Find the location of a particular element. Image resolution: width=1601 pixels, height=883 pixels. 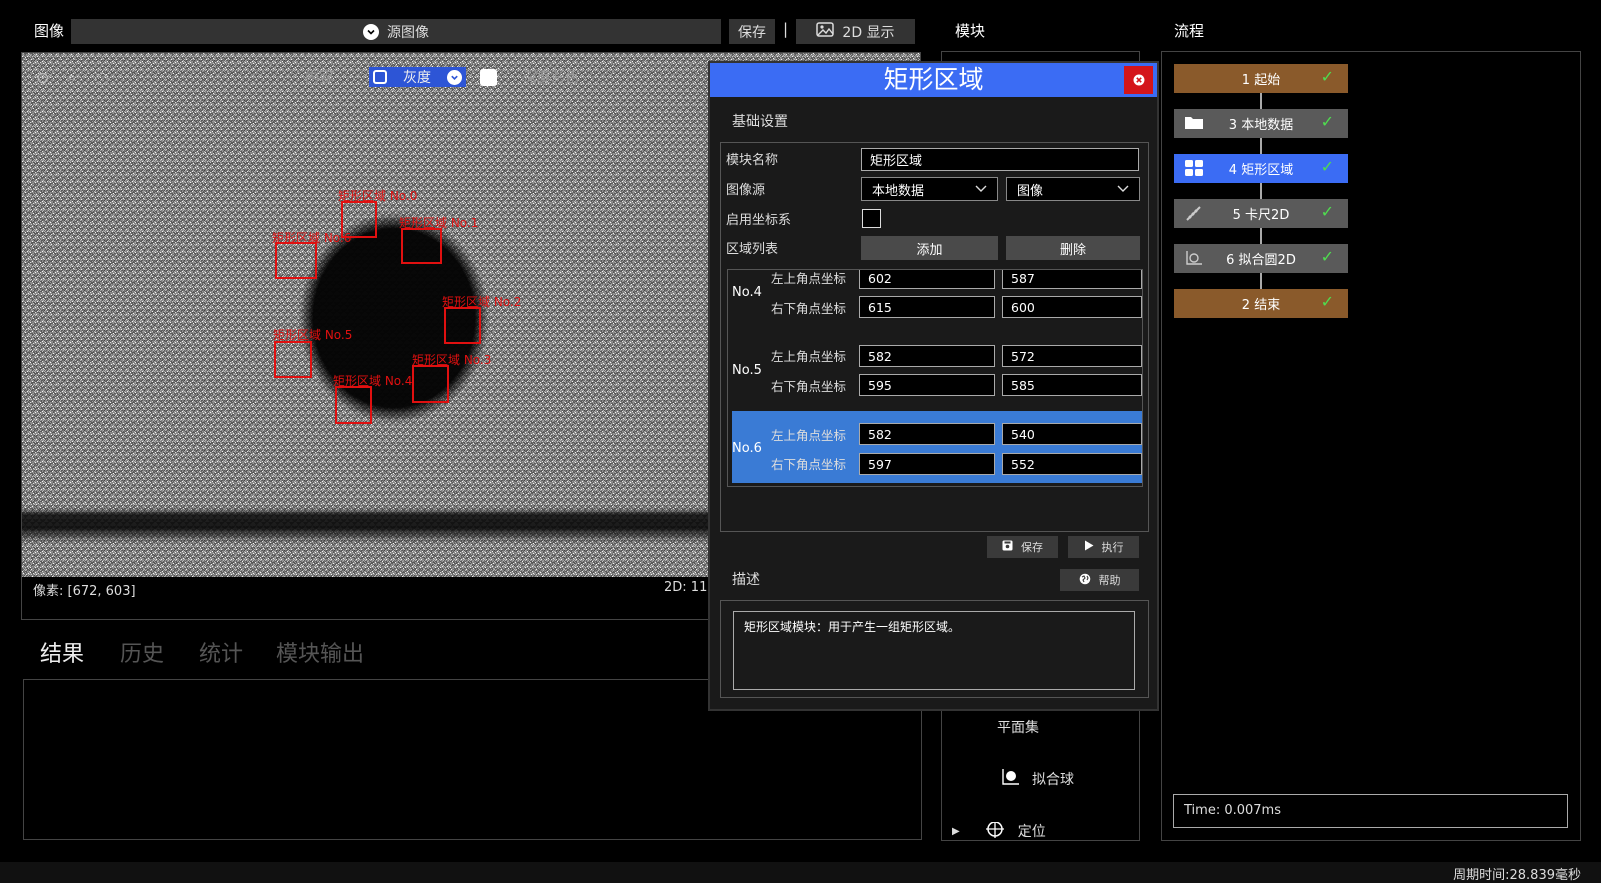

region-tl-y: 572 is located at coordinates (1072, 356).